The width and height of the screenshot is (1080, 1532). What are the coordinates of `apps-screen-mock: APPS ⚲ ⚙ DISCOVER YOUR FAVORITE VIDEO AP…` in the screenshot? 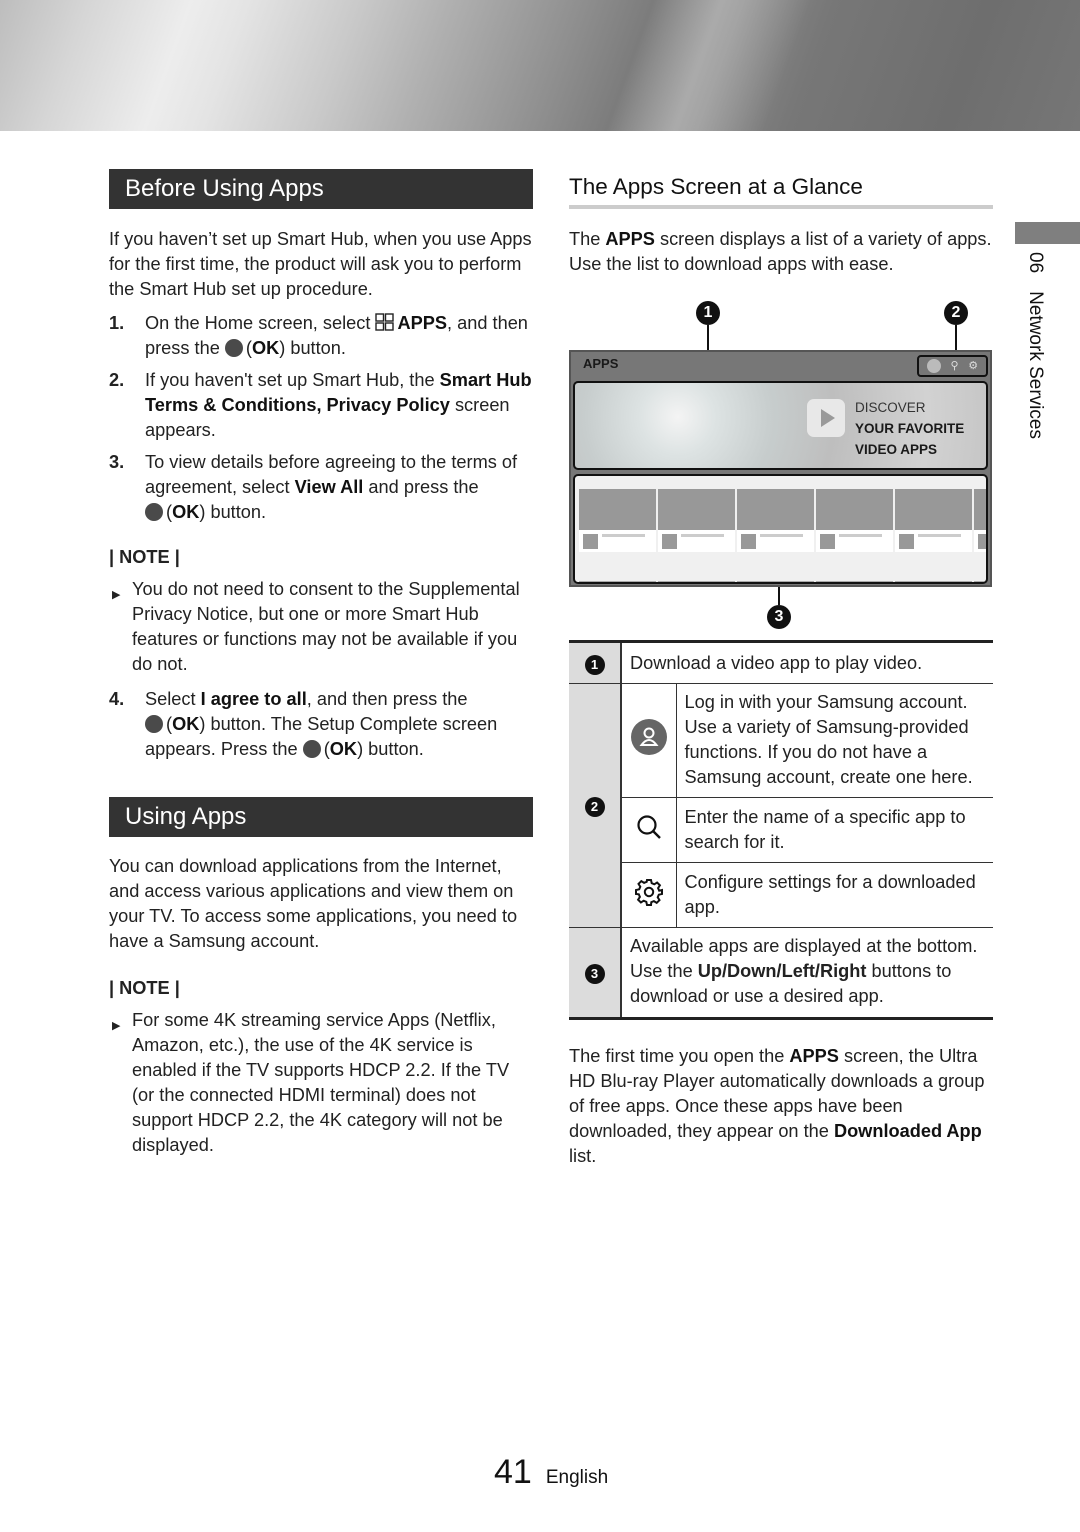 It's located at (780, 468).